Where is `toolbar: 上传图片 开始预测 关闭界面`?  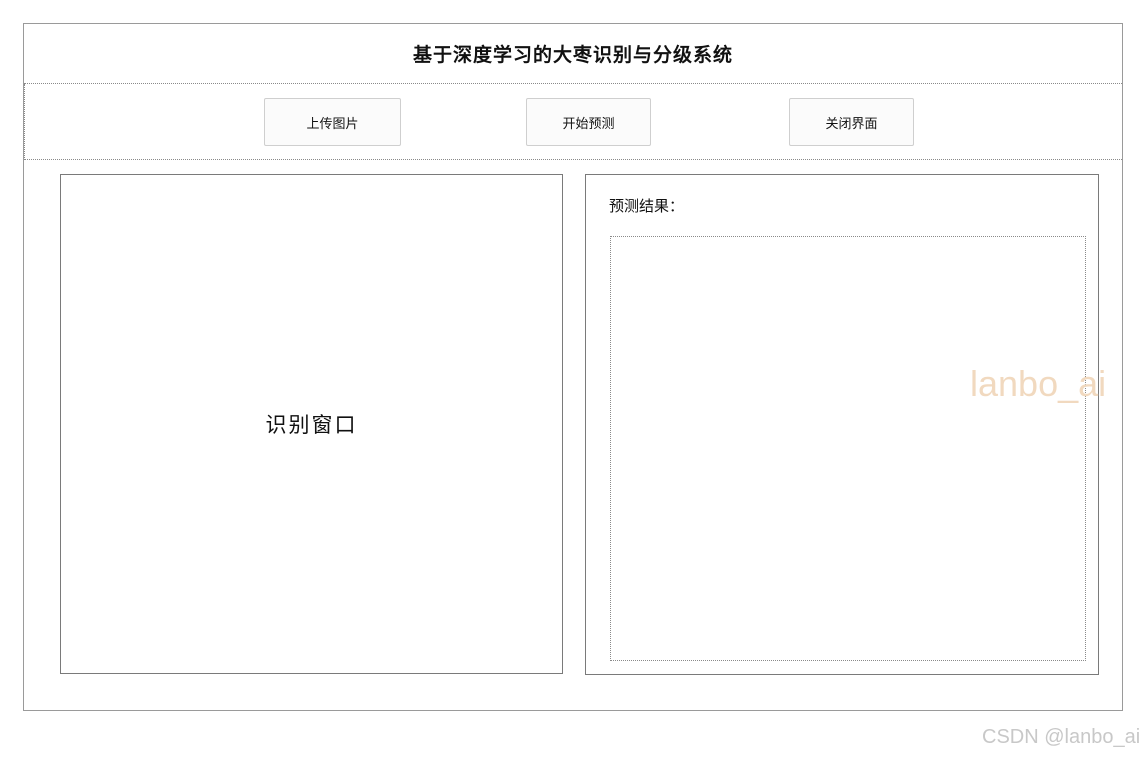
toolbar: 上传图片 开始预测 关闭界面 is located at coordinates (573, 122).